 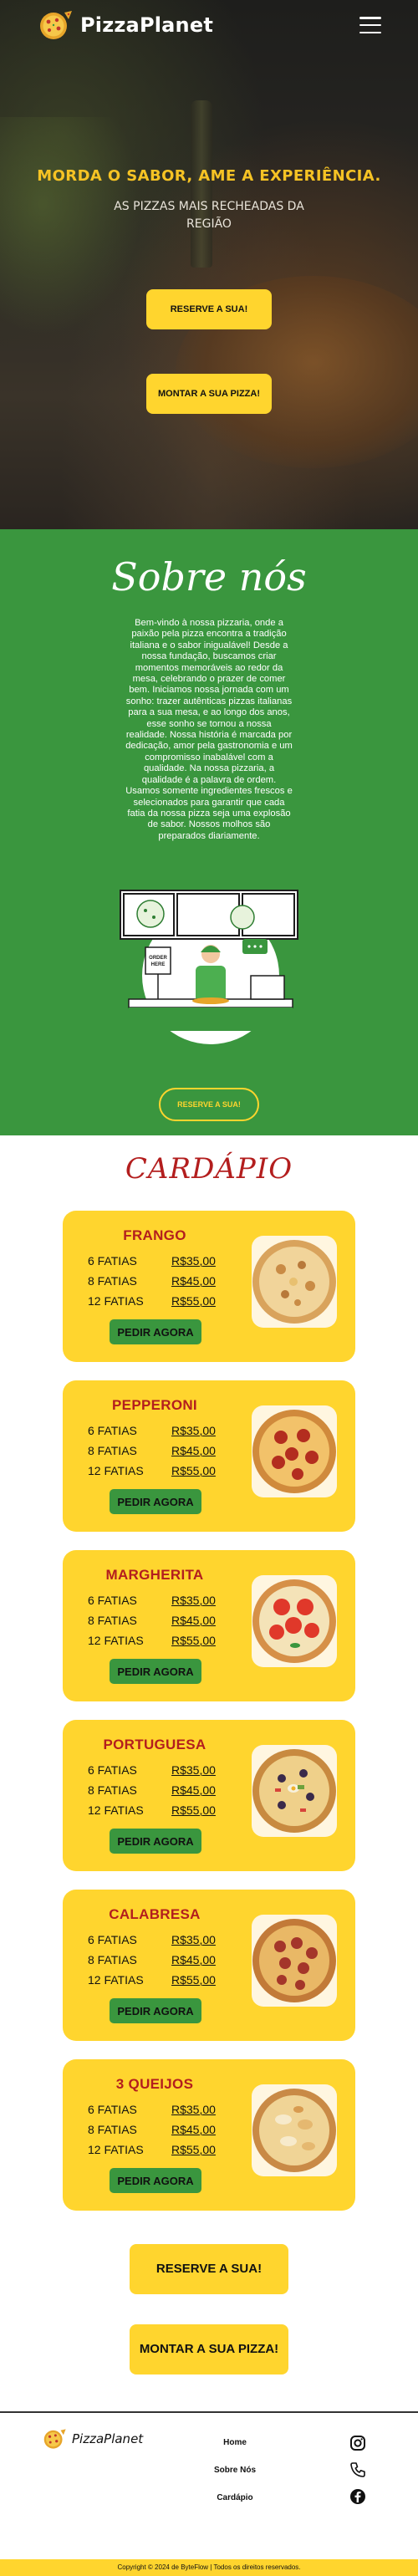 What do you see at coordinates (209, 968) in the screenshot?
I see `pizza-counter-illustration: ORDER HERE` at bounding box center [209, 968].